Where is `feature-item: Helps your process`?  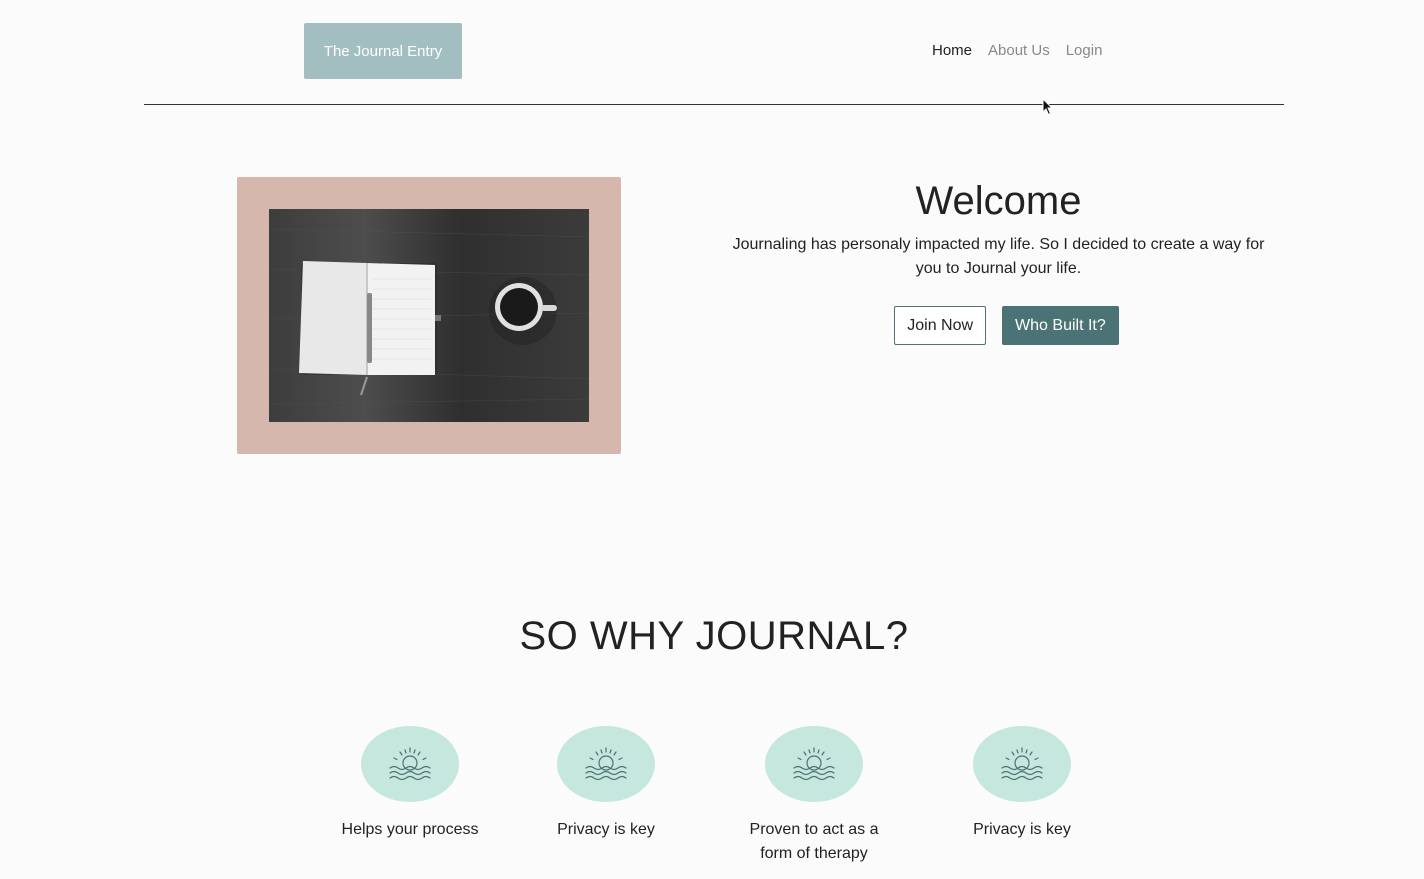 feature-item: Helps your process is located at coordinates (410, 784).